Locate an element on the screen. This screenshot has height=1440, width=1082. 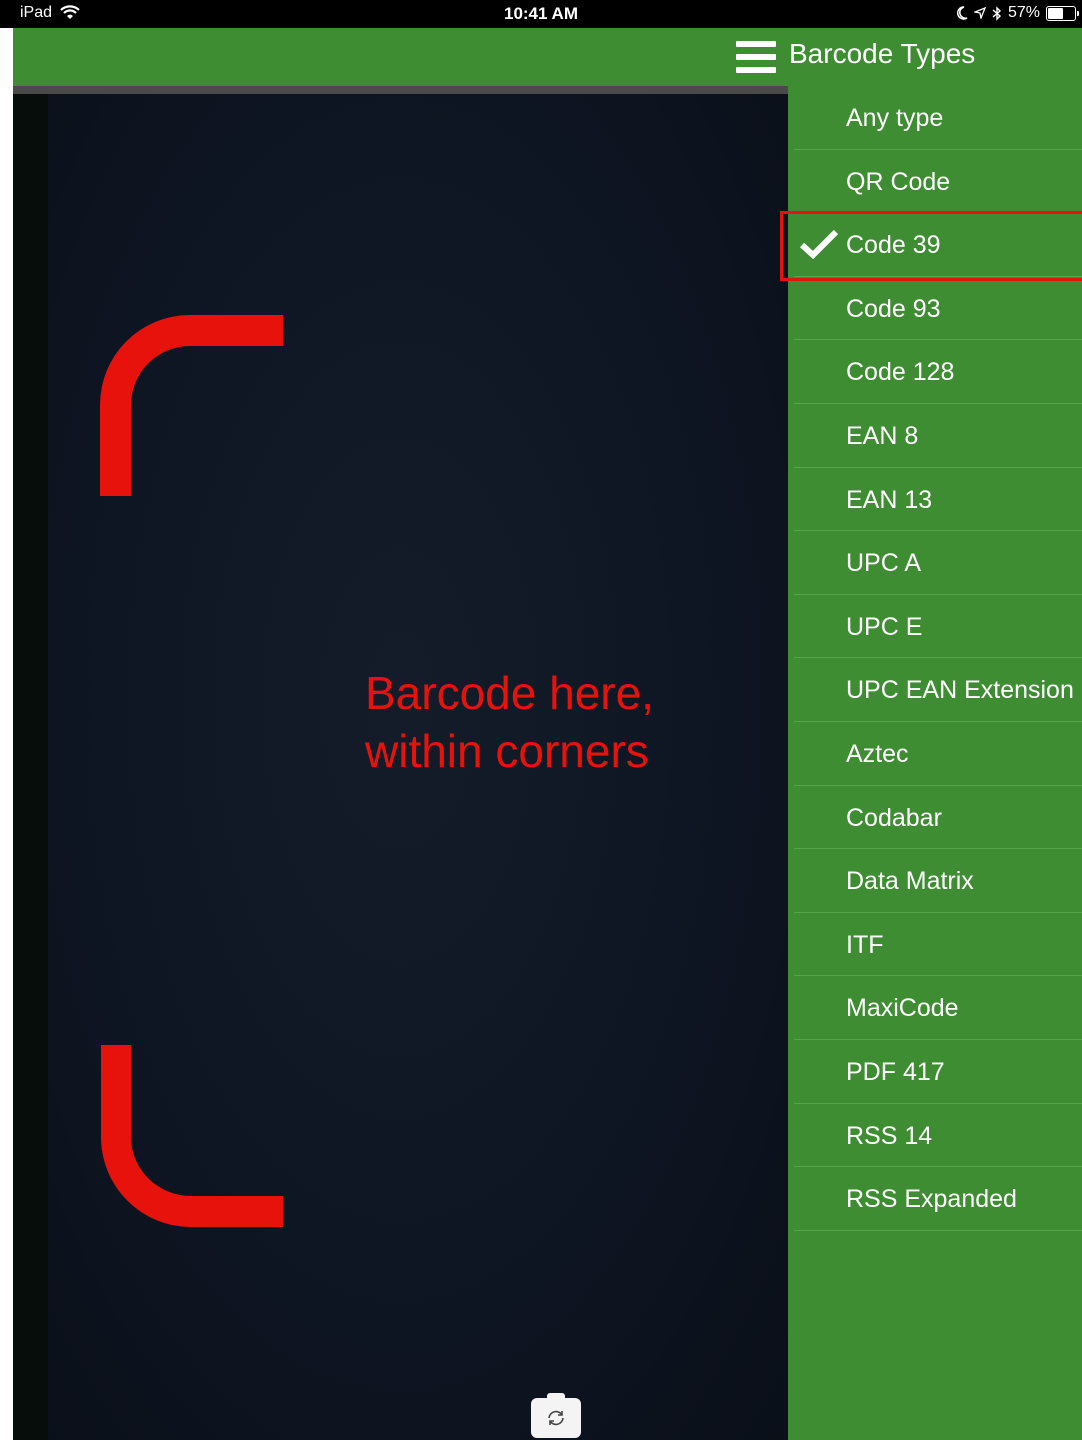
barcode-type-item: Code 93 is located at coordinates (938, 309).